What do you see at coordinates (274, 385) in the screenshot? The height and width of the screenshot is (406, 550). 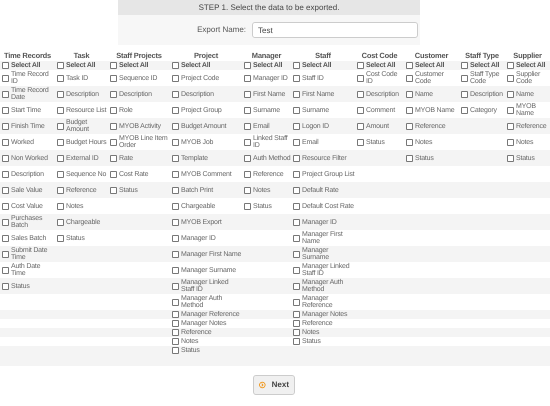 I see `next-button: Next` at bounding box center [274, 385].